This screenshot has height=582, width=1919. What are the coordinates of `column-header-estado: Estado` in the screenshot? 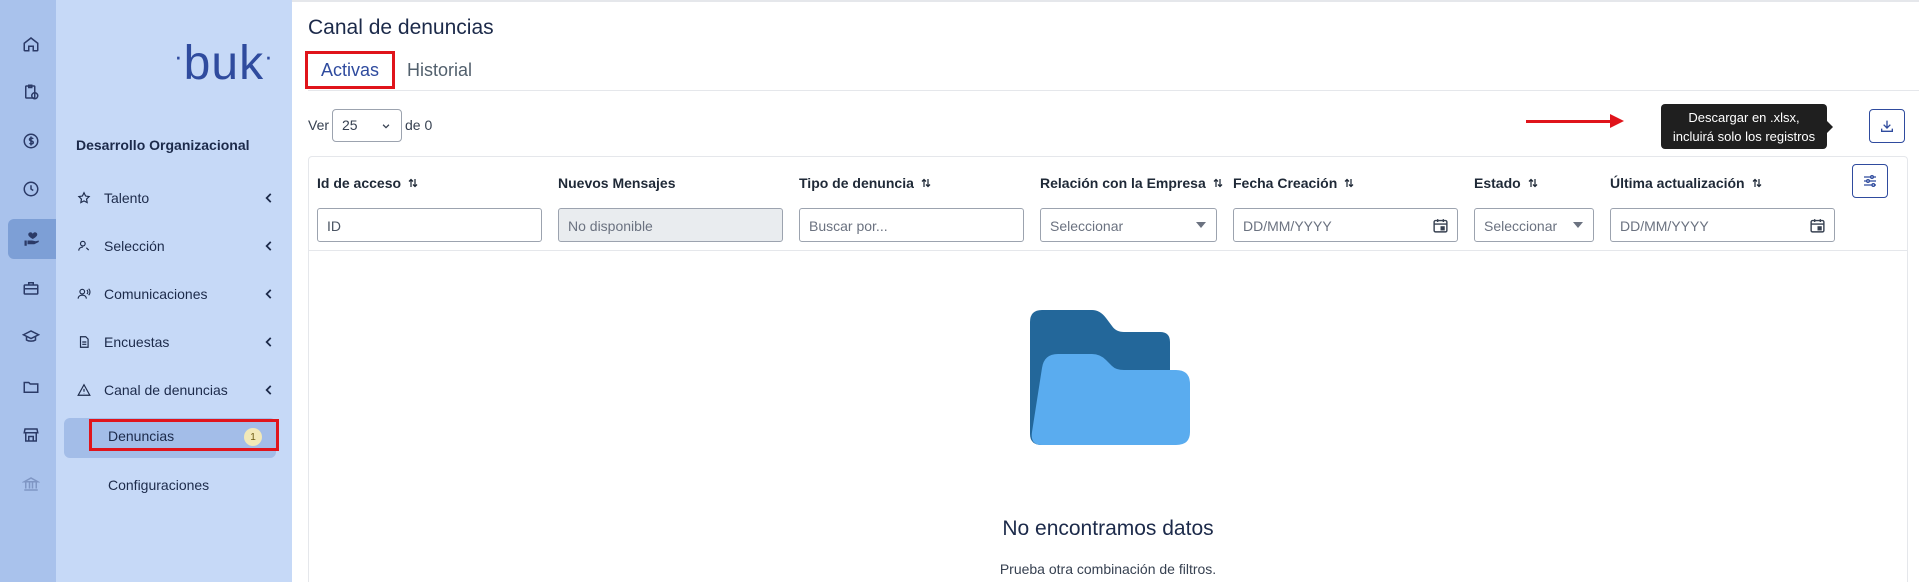 It's located at (1506, 183).